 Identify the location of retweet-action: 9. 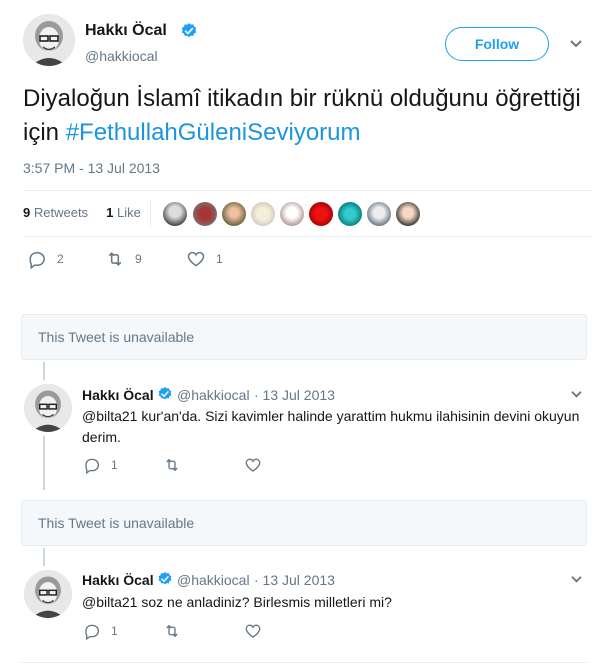
(123, 259).